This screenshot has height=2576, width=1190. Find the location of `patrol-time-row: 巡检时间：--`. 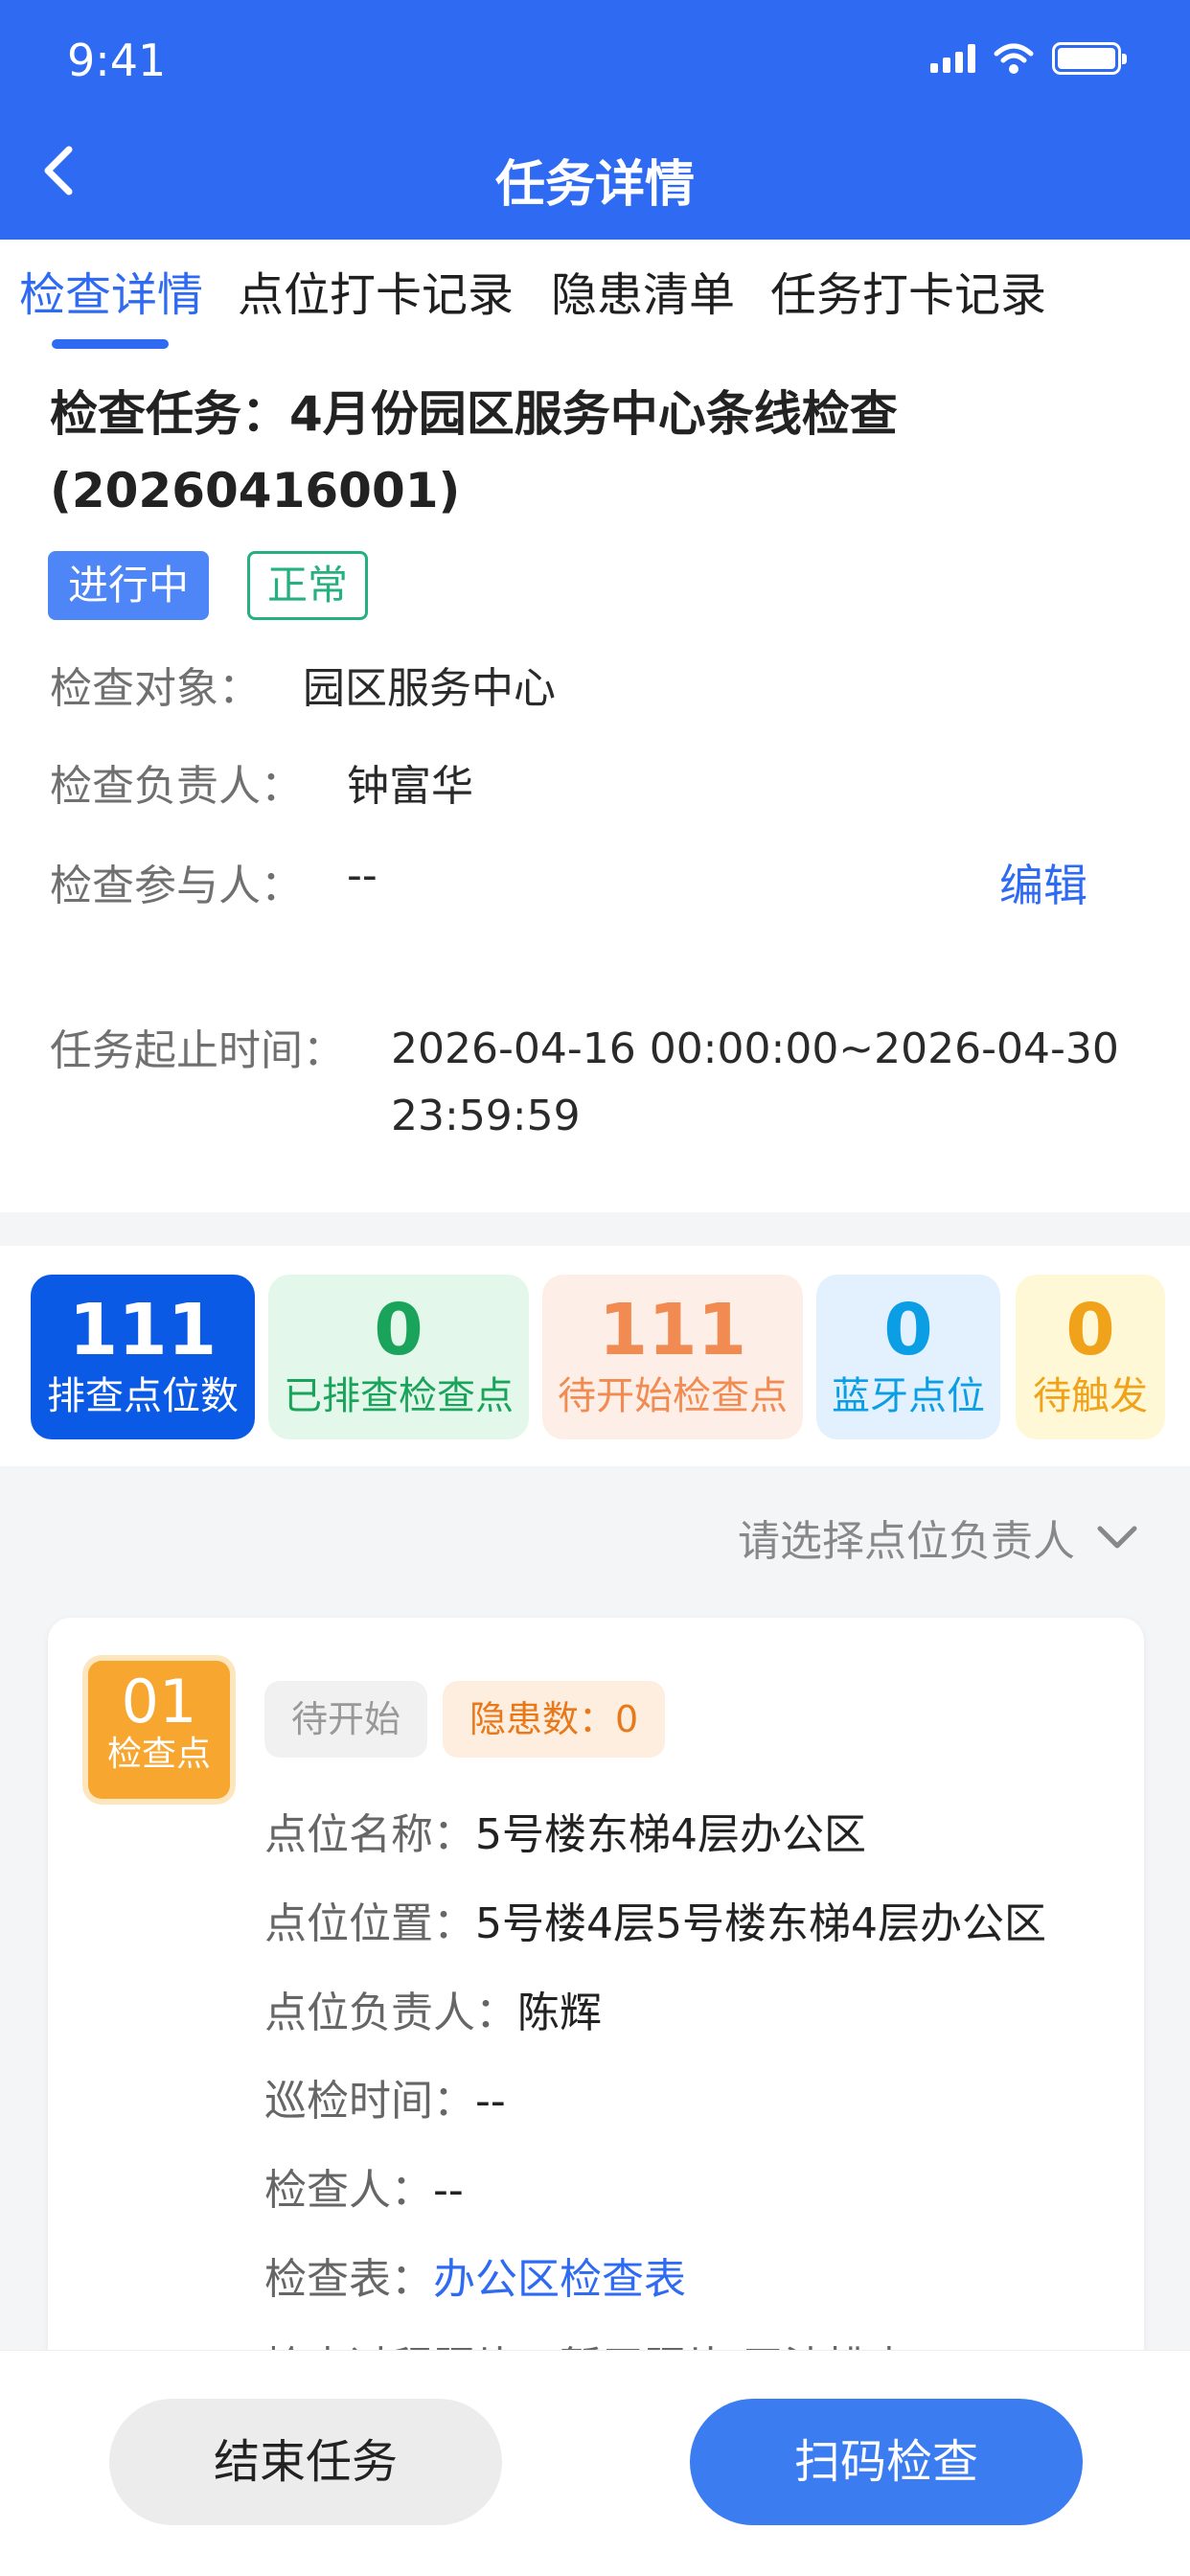

patrol-time-row: 巡检时间：-- is located at coordinates (385, 2097).